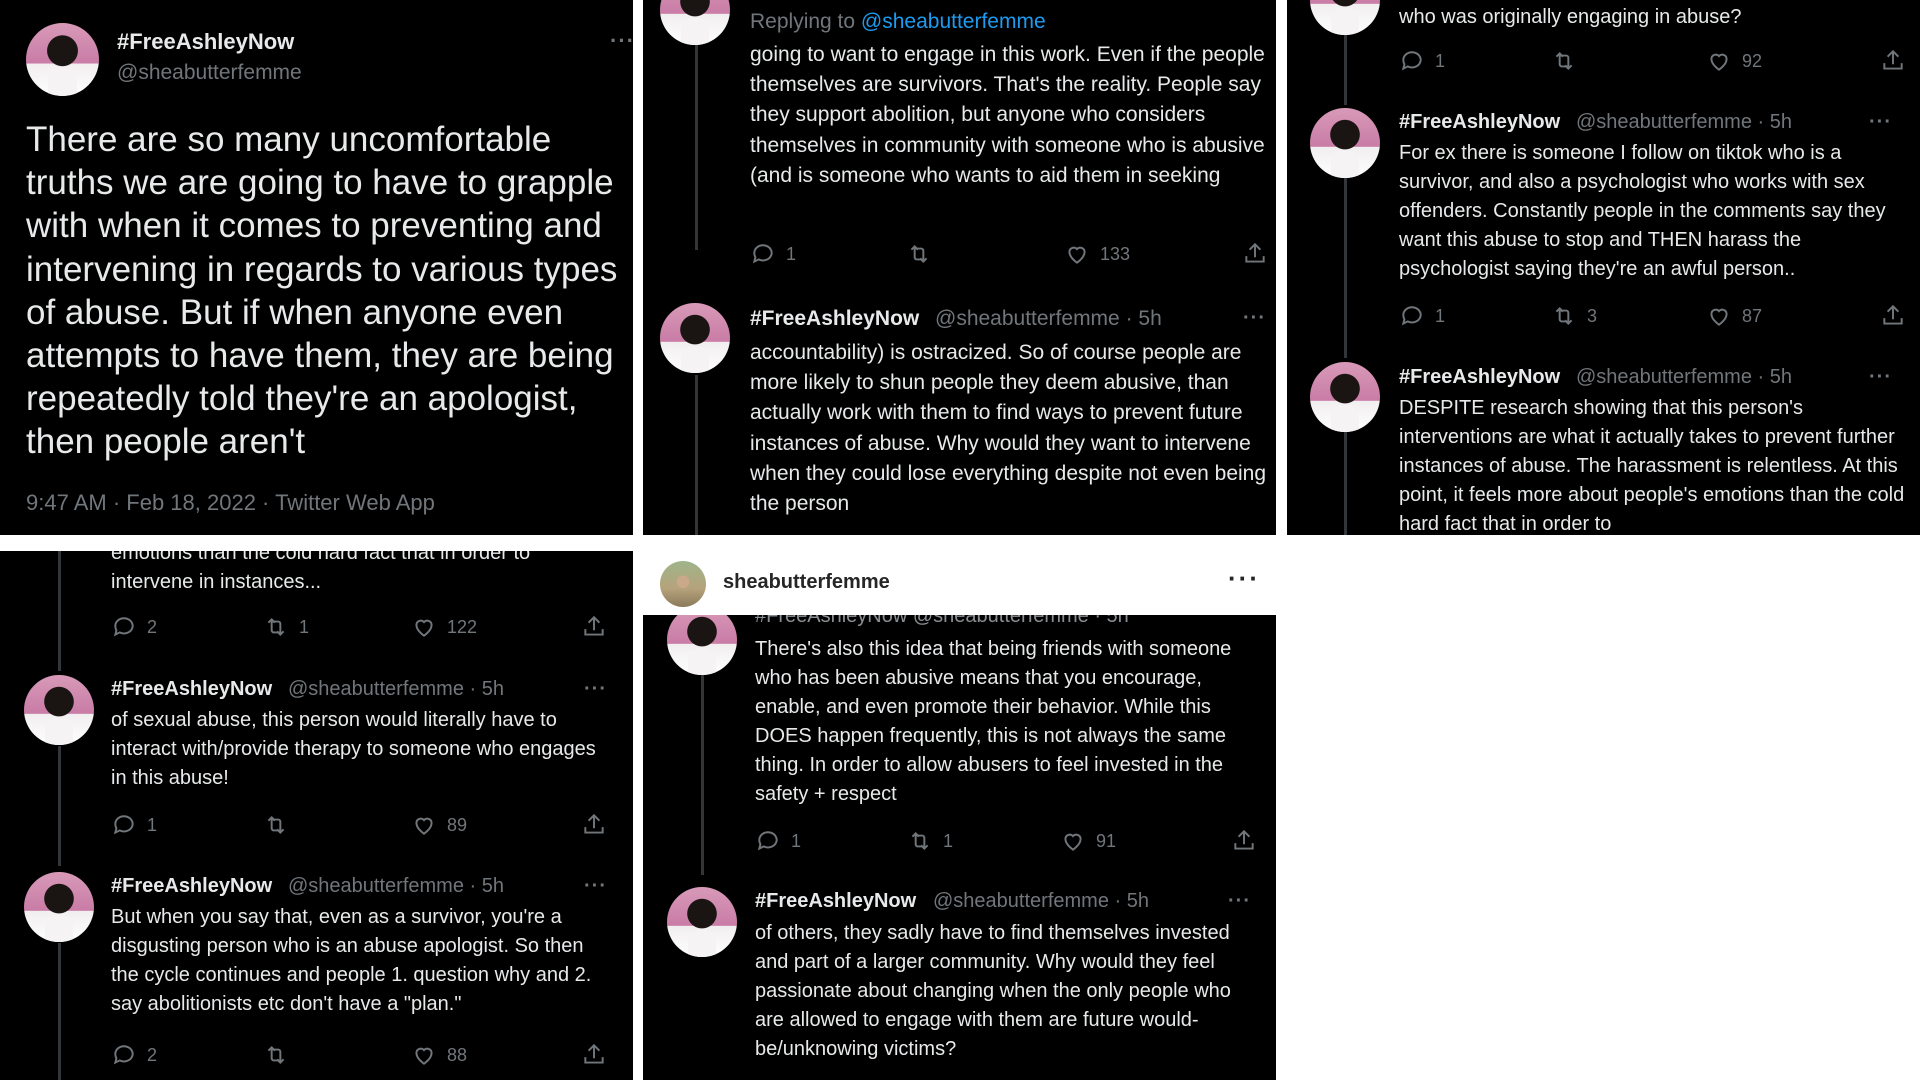 This screenshot has height=1080, width=1920. What do you see at coordinates (439, 825) in the screenshot?
I see `like-button: 89` at bounding box center [439, 825].